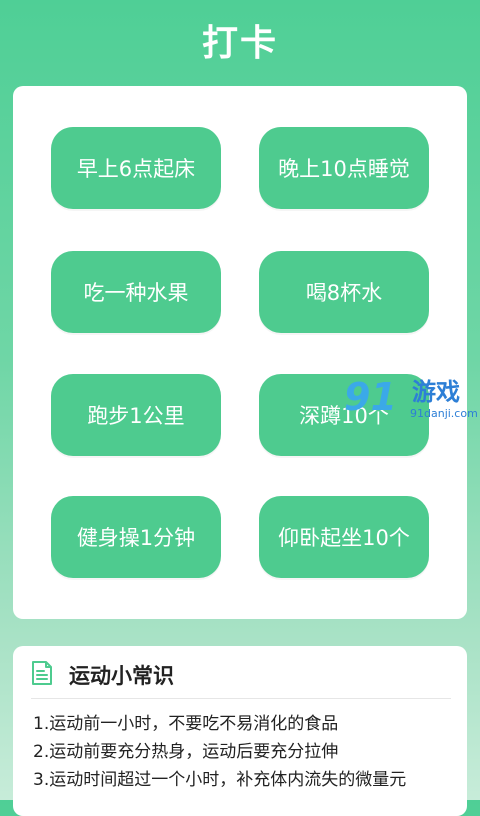 This screenshot has width=480, height=816. I want to click on checkin-eat-fruit-button: 吃一种水果, so click(136, 292).